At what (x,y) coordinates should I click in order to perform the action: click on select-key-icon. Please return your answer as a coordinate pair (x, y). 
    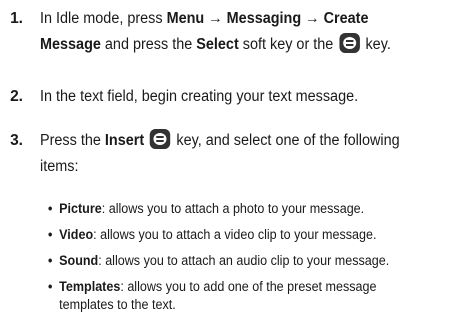
    Looking at the image, I should click on (349, 43).